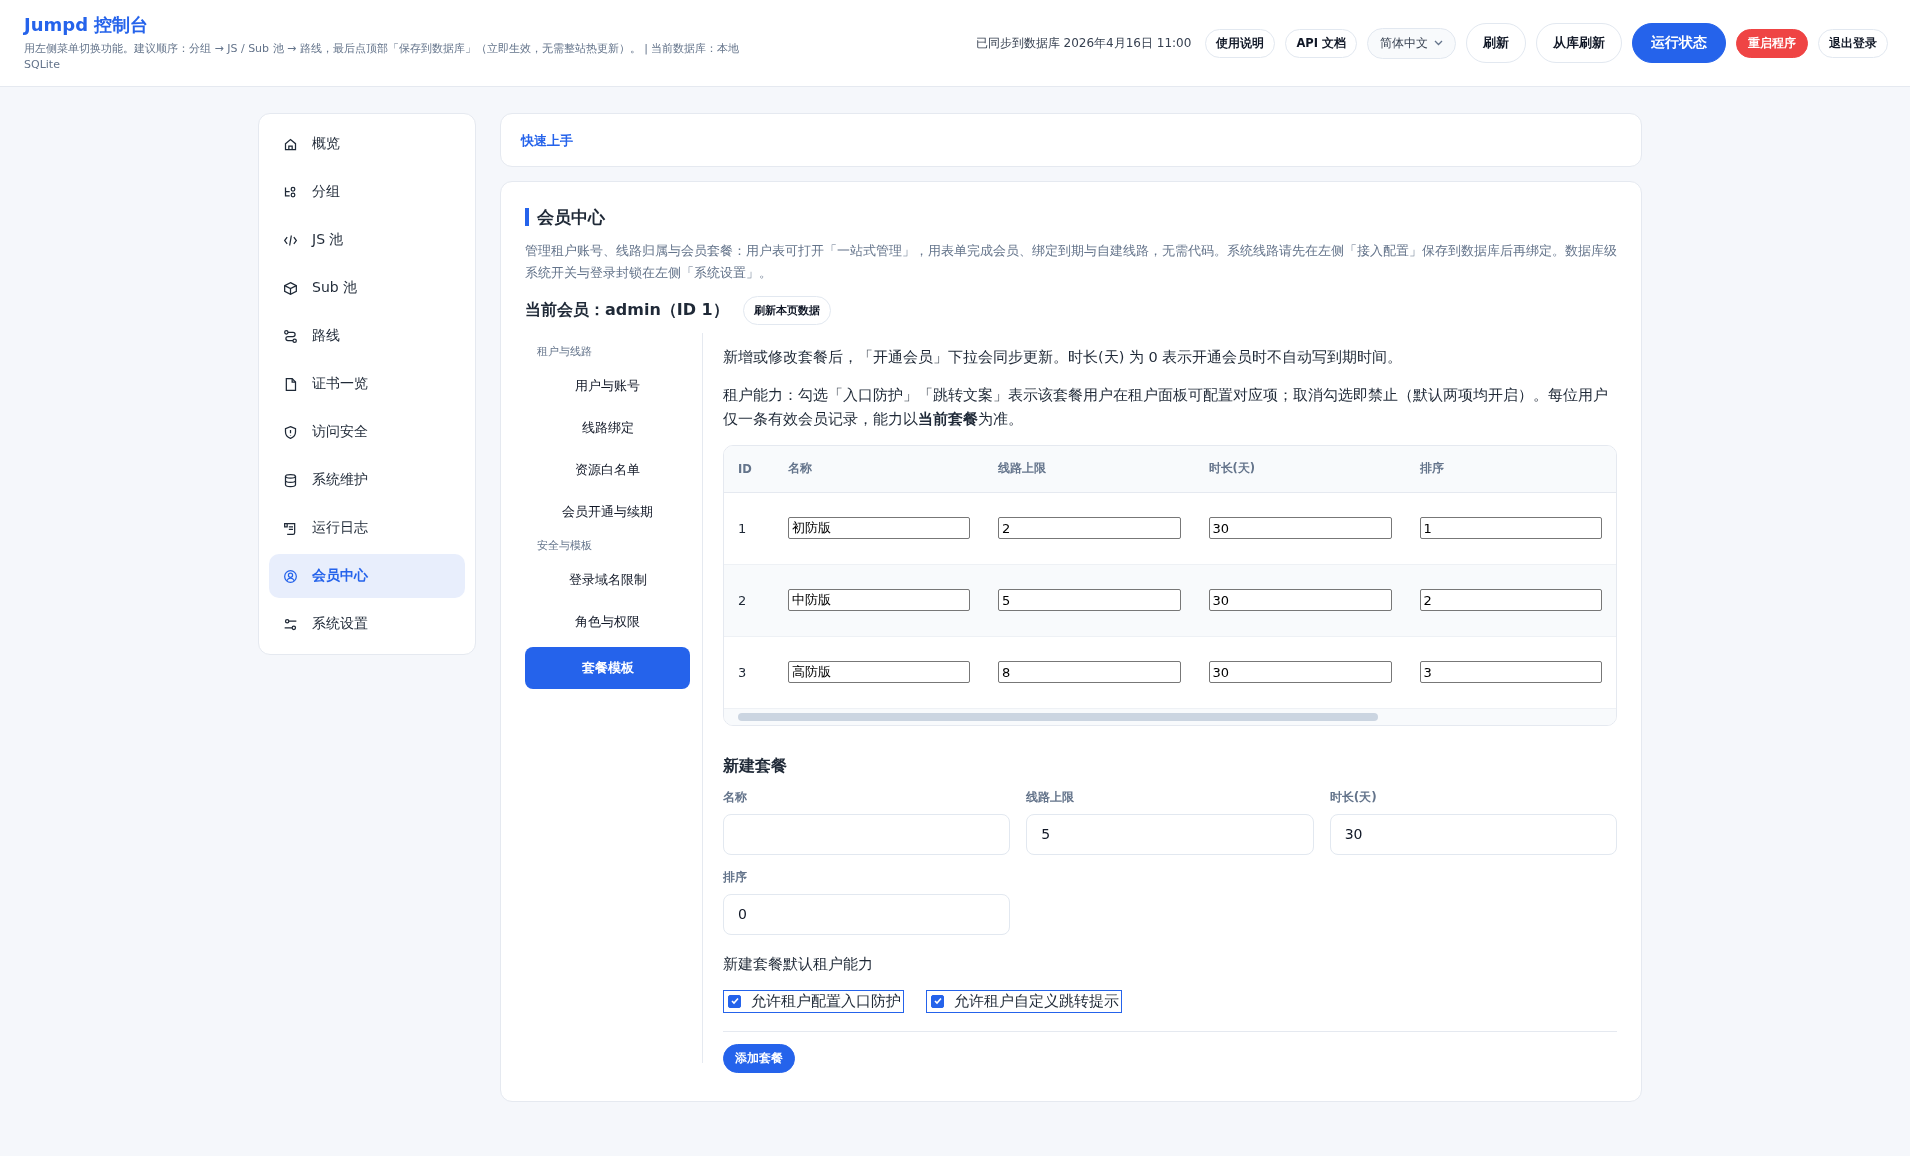 The width and height of the screenshot is (1910, 1156). Describe the element at coordinates (1083, 43) in the screenshot. I see `sync-status: 已同步到数据库 2026年4月16日 11:00` at that location.